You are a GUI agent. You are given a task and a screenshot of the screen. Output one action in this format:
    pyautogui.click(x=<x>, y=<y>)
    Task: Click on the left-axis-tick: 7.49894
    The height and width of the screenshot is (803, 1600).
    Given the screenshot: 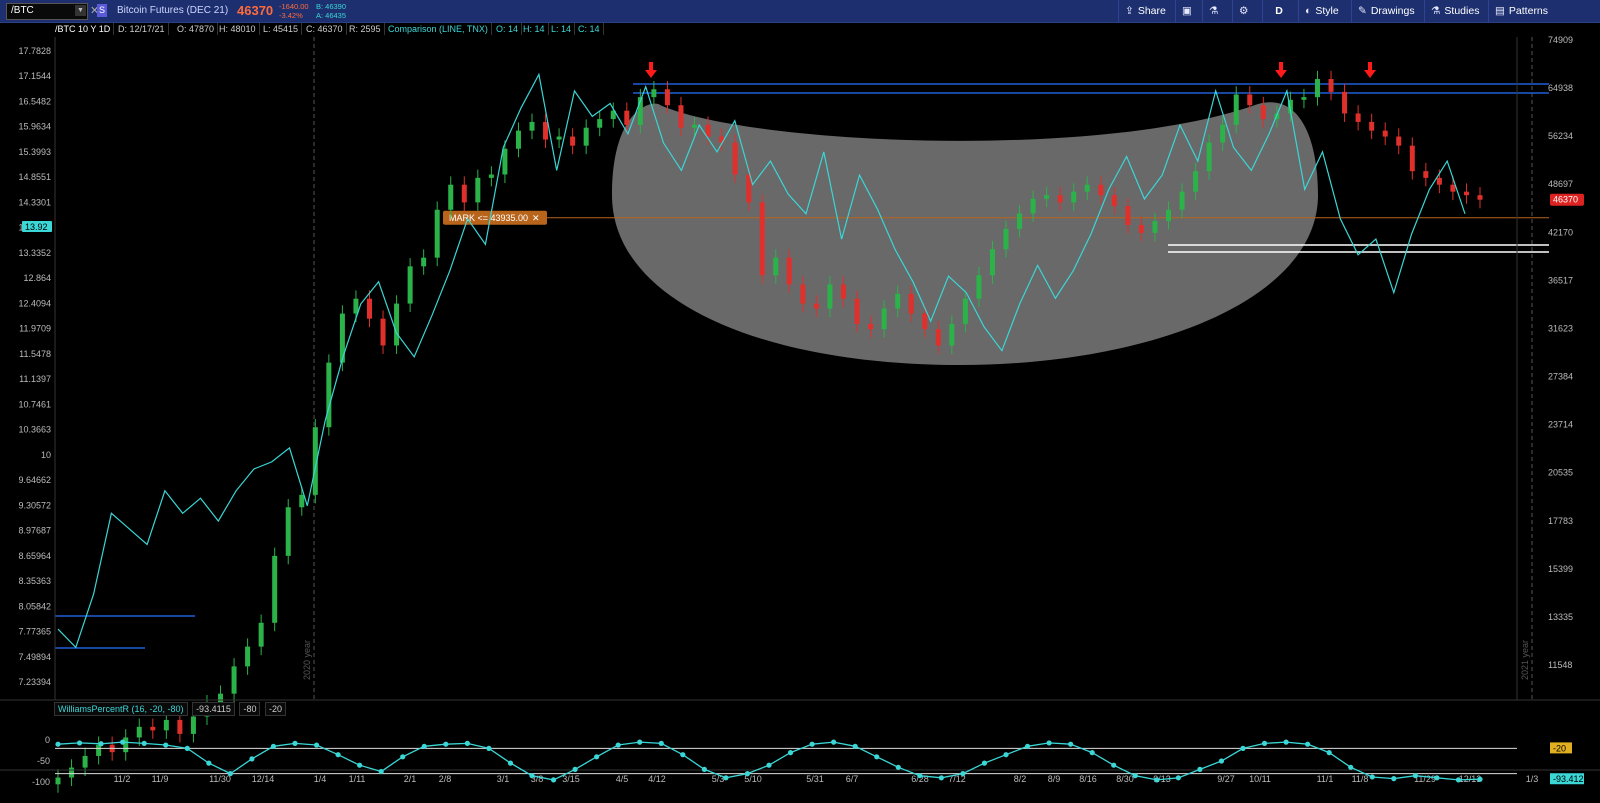 What is the action you would take?
    pyautogui.click(x=34, y=657)
    